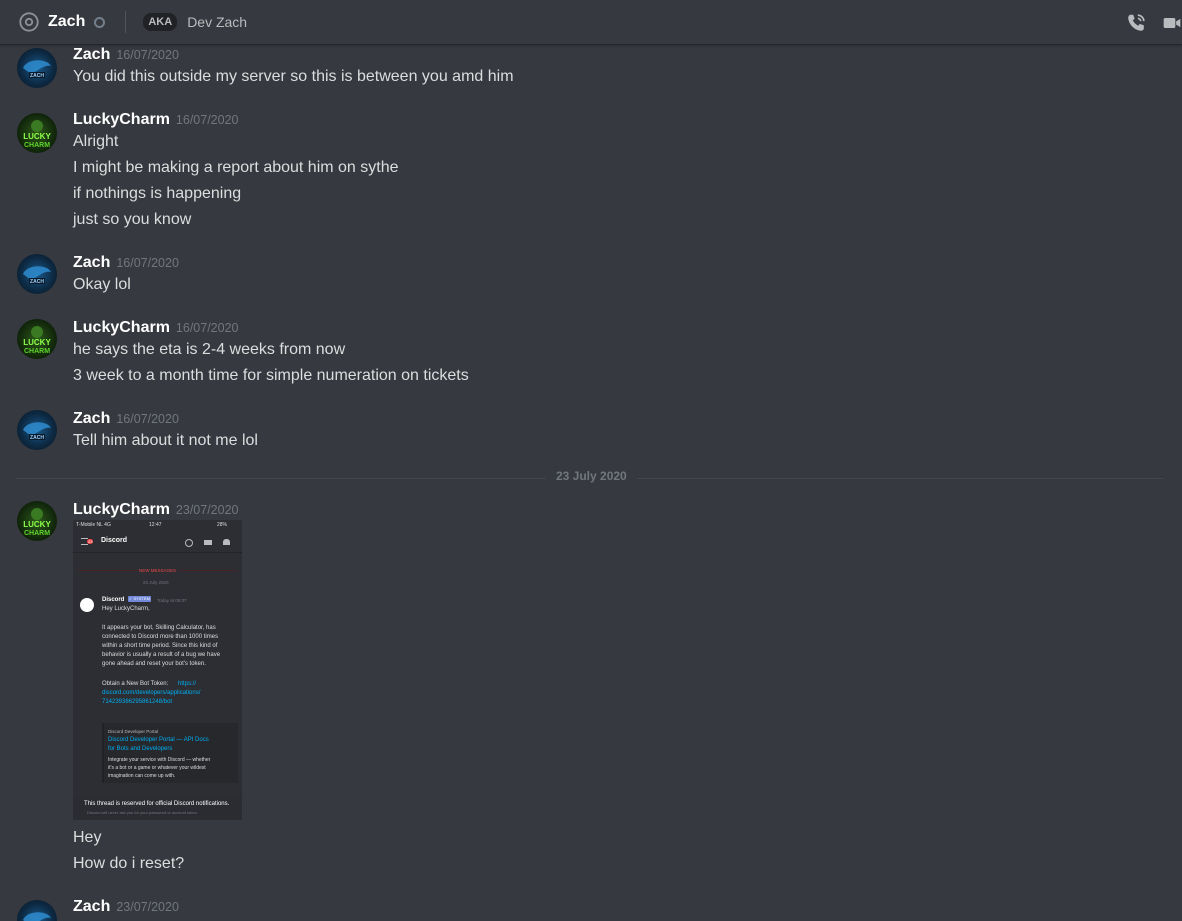 Image resolution: width=1182 pixels, height=921 pixels. Describe the element at coordinates (165, 440) in the screenshot. I see `message-text: Tell him about it not me lol` at that location.